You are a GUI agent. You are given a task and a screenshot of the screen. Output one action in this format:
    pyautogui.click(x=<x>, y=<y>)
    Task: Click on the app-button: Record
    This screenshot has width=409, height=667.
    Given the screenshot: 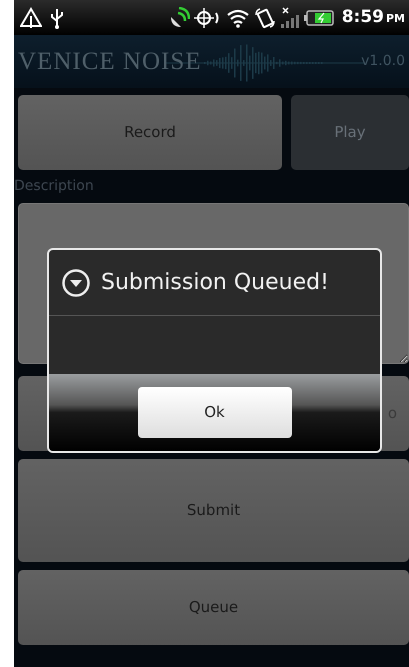 What is the action you would take?
    pyautogui.click(x=150, y=132)
    